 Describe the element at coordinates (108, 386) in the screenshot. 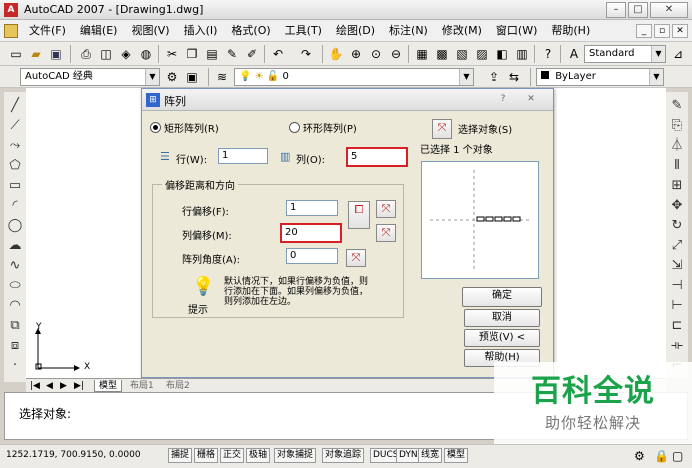

I see `tab-model: 模型` at that location.